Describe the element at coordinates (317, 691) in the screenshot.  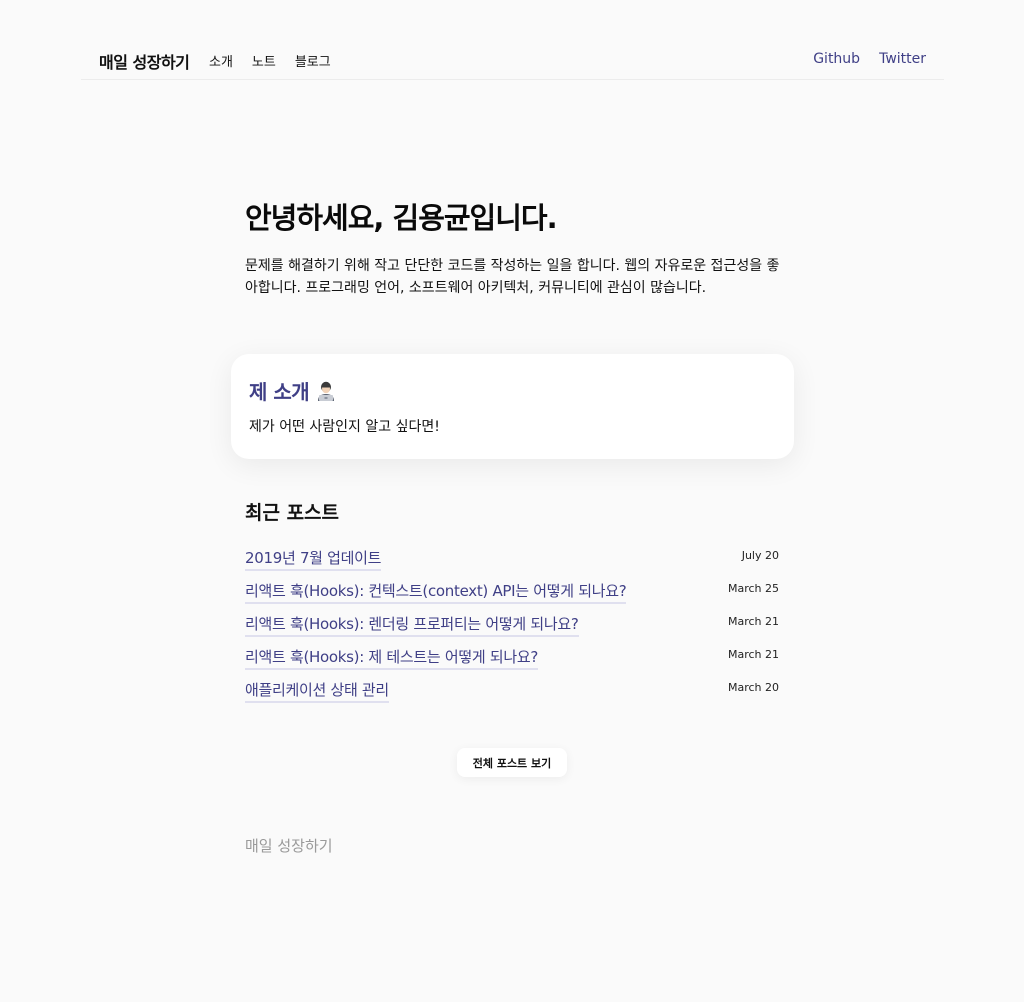
I see `post-link: 애플리케이션 상태 관리` at that location.